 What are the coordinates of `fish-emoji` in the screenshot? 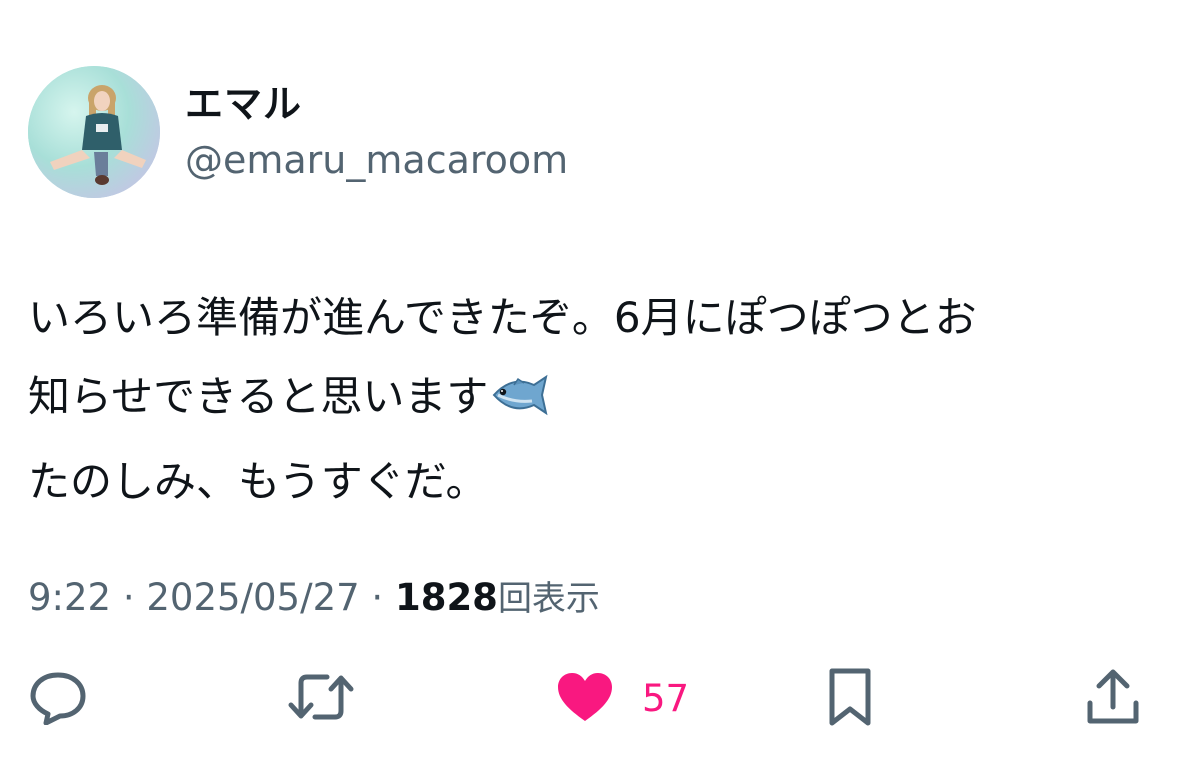 It's located at (520, 402).